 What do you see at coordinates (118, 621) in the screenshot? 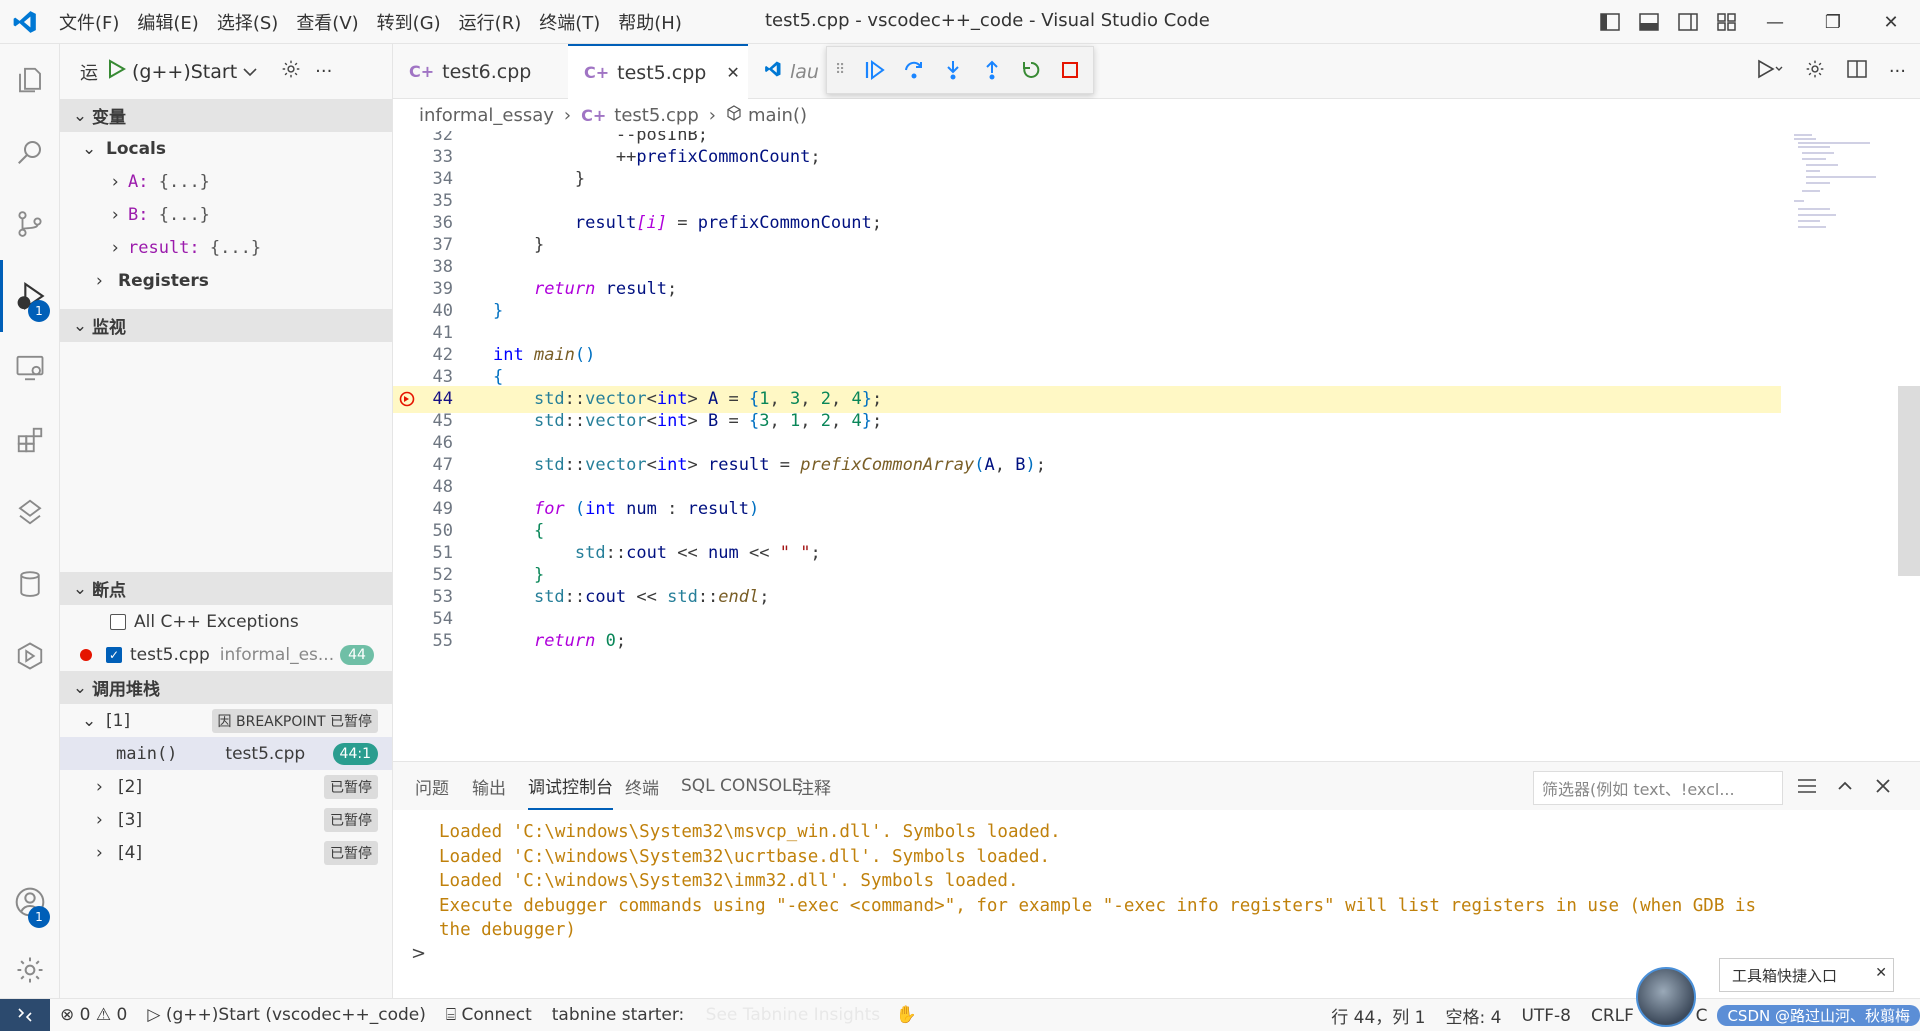
I see `breakpoint-checkbox` at bounding box center [118, 621].